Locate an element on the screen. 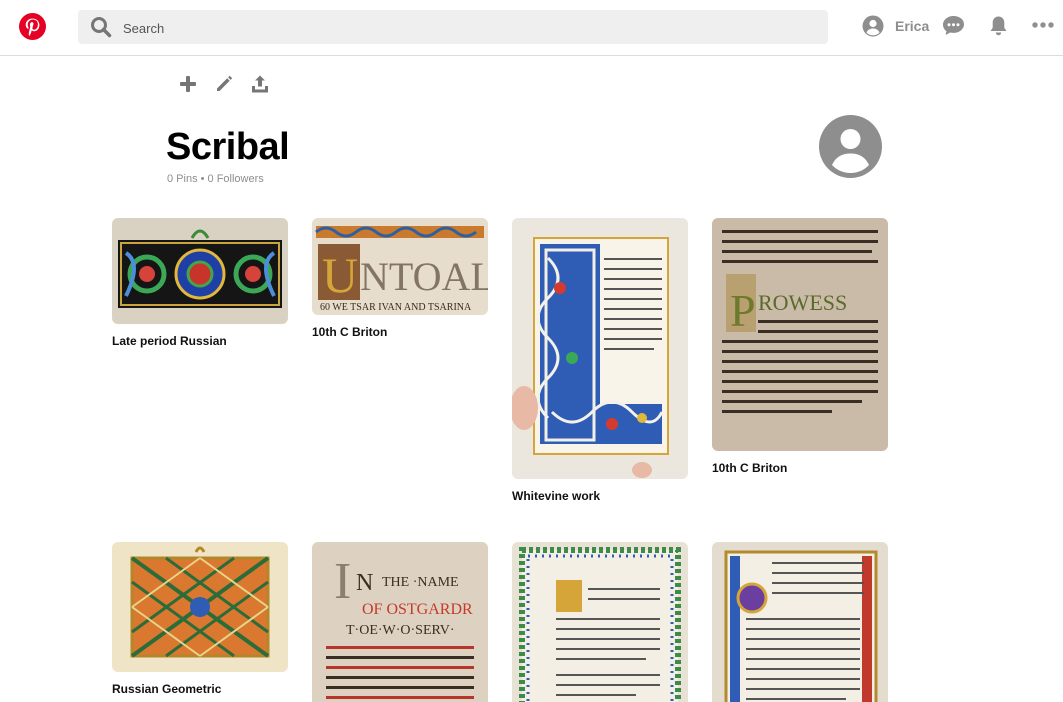 This screenshot has height=702, width=1063. search-icon is located at coordinates (101, 29).